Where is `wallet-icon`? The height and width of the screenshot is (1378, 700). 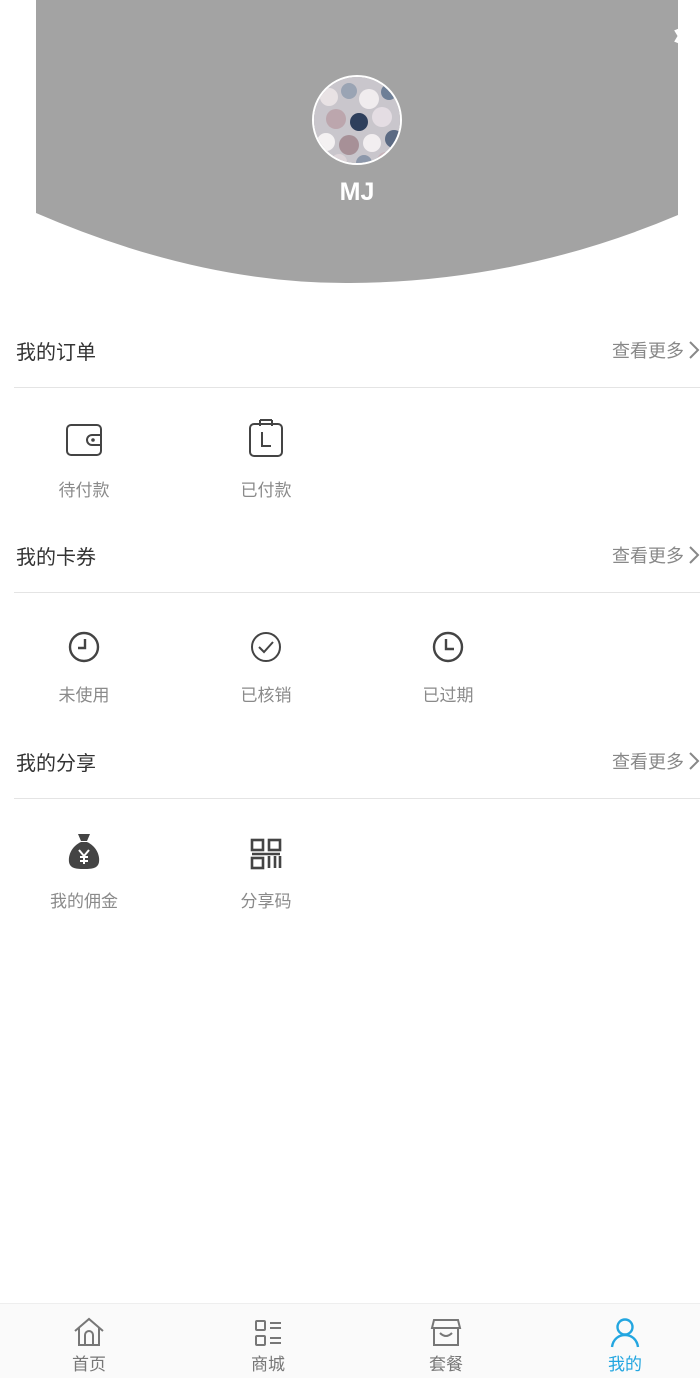 wallet-icon is located at coordinates (84, 436).